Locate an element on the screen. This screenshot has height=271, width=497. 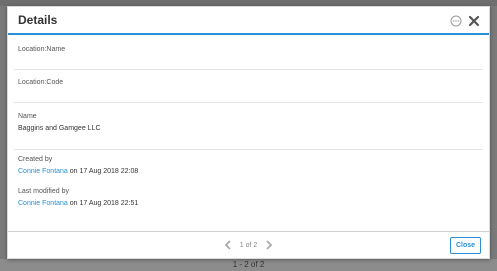
location-name-label: Location:Name is located at coordinates (42, 49).